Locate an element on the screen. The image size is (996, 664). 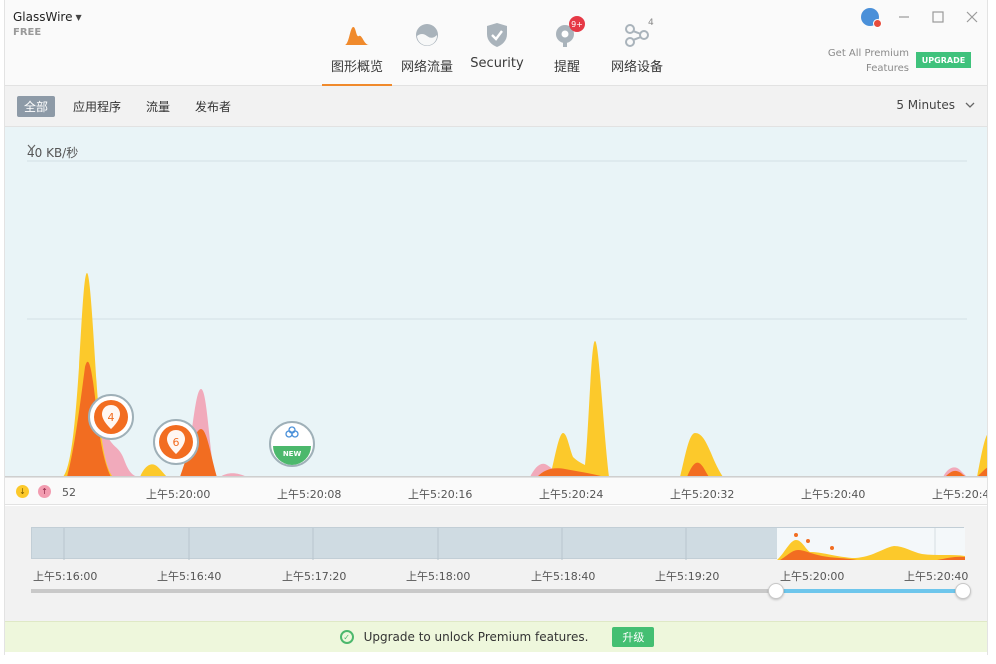
devices-icon: 4 is located at coordinates (639, 34).